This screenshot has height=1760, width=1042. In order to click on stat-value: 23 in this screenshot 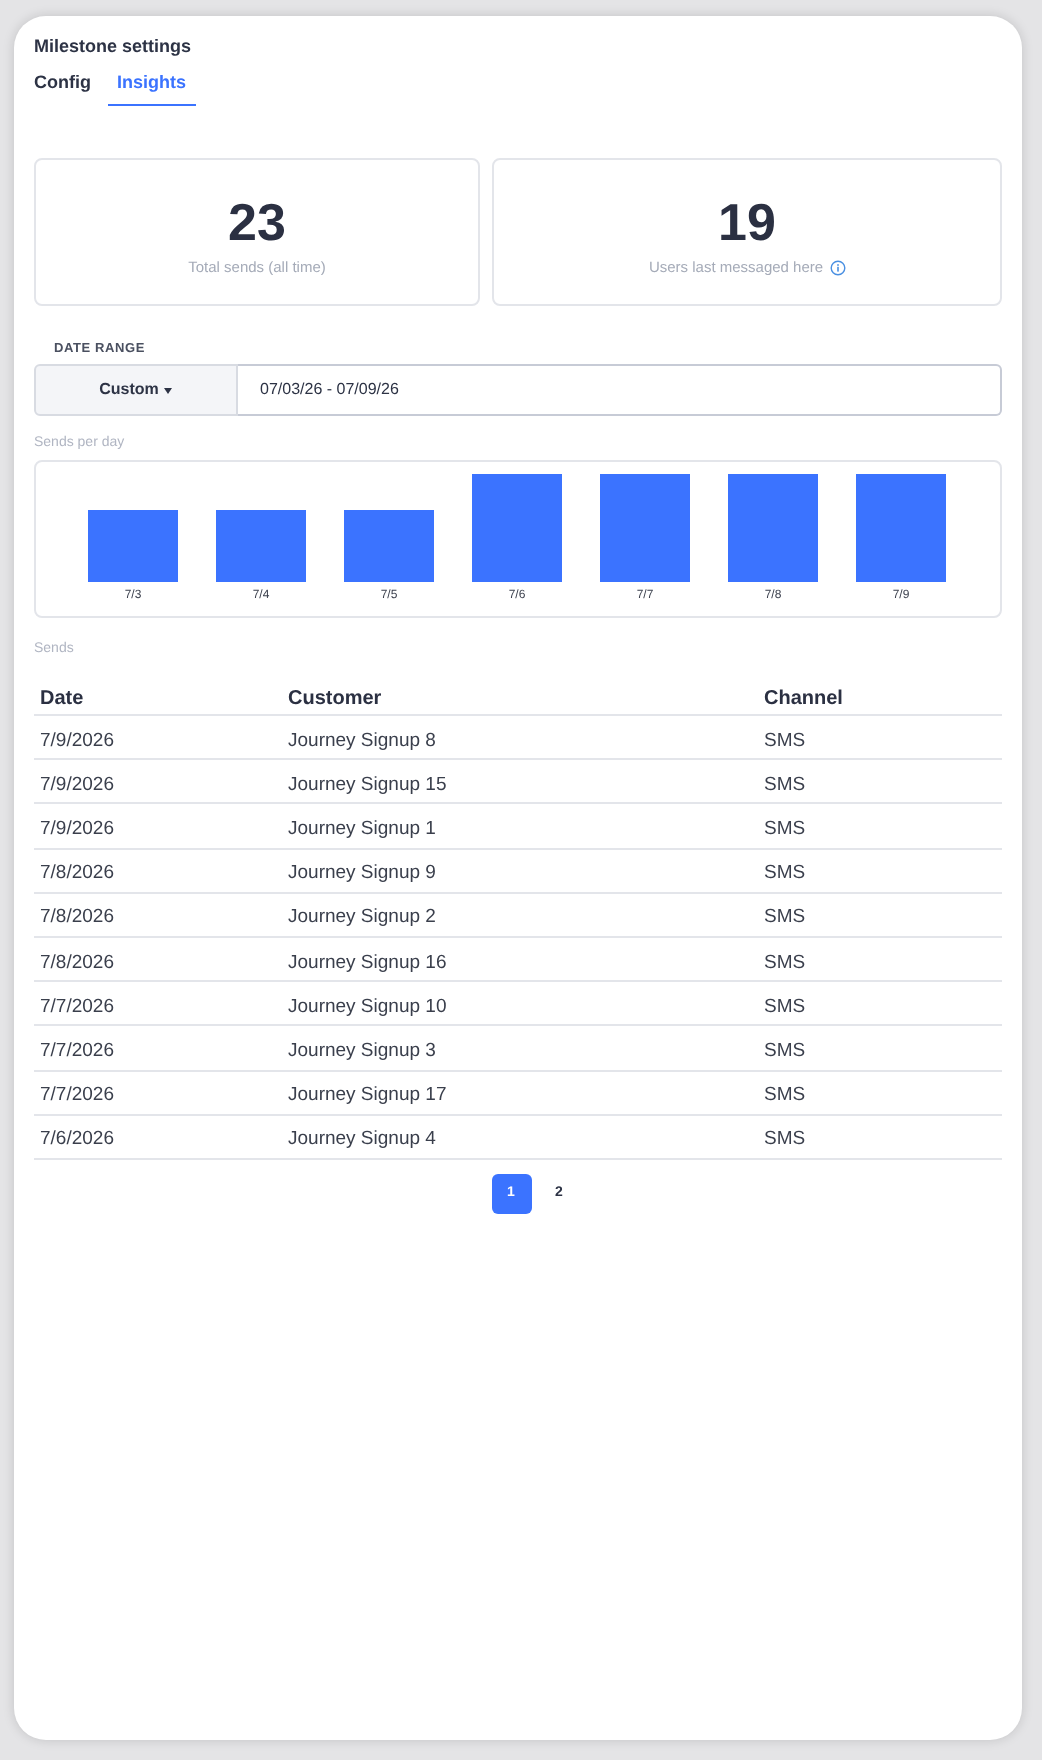, I will do `click(257, 222)`.